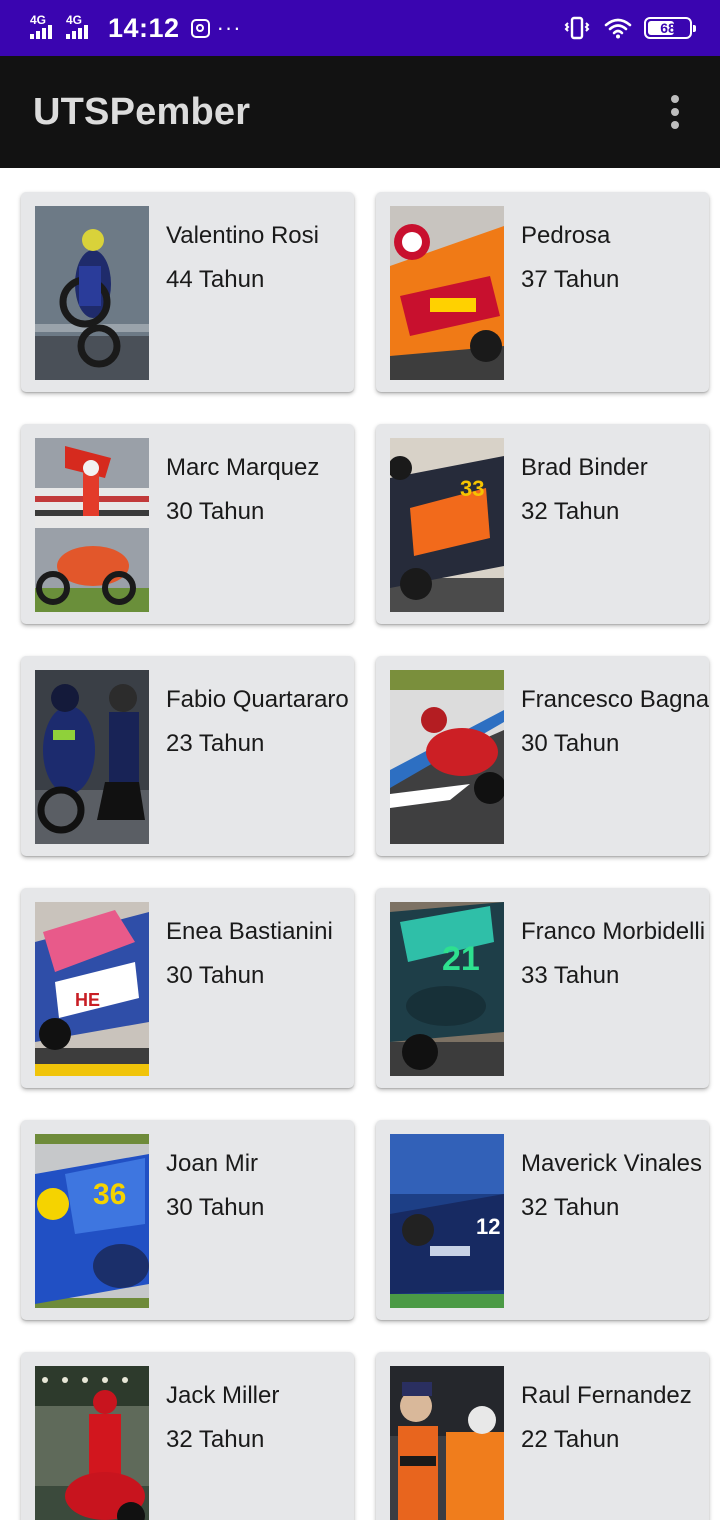 This screenshot has height=1520, width=720. I want to click on rider-name: Joan Mir, so click(212, 1163).